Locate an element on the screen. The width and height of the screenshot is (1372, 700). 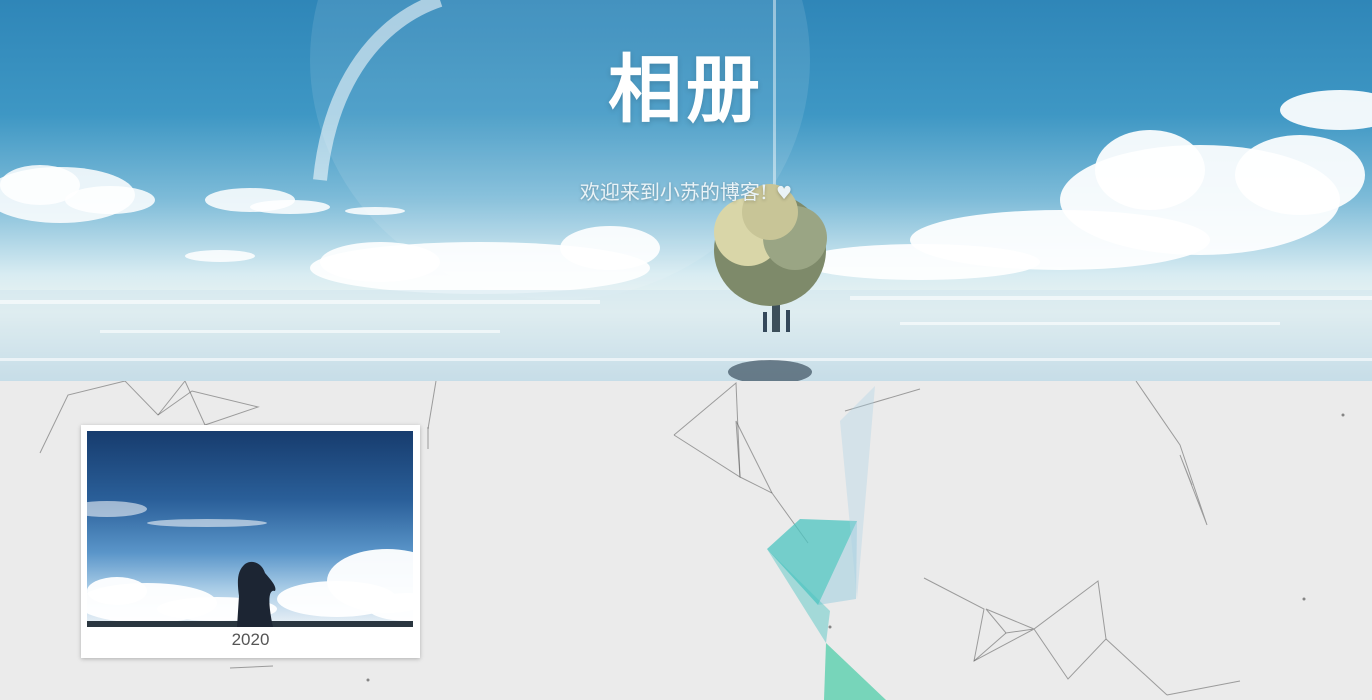
page-subtitle: 欢迎来到小苏的博客! ♥ is located at coordinates (686, 190).